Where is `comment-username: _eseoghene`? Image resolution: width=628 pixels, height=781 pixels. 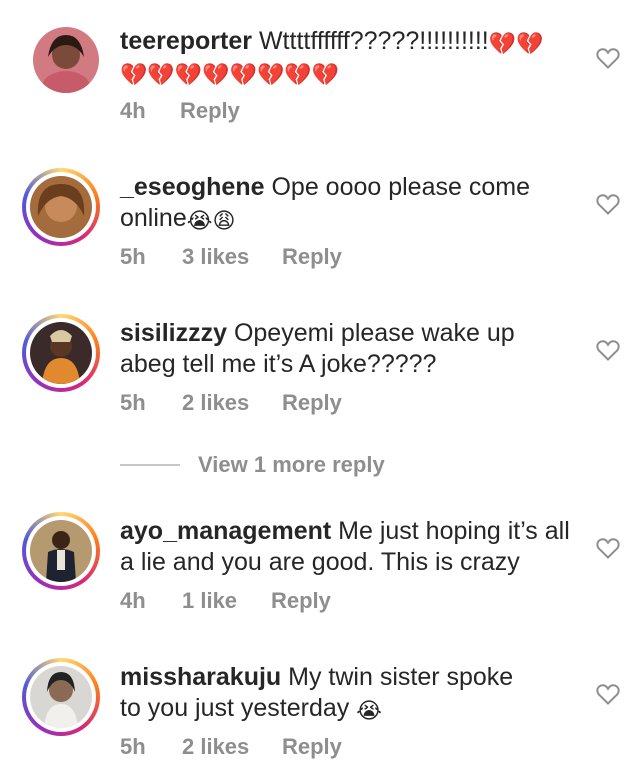 comment-username: _eseoghene is located at coordinates (192, 187).